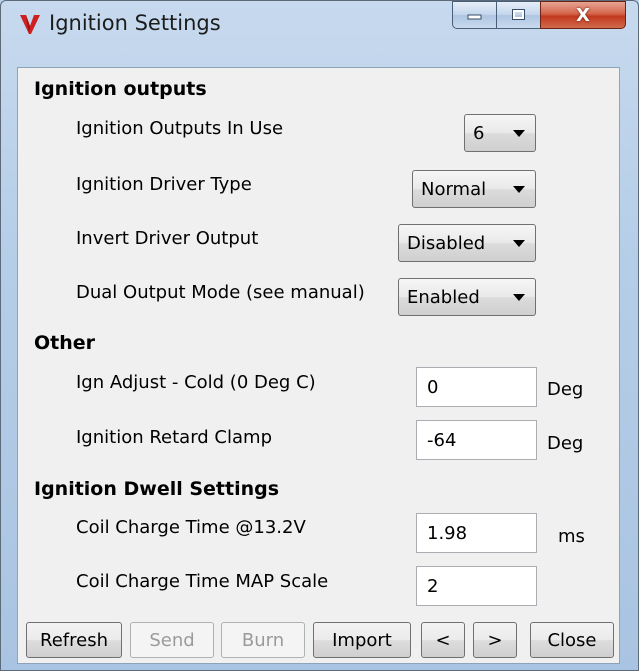  I want to click on invert-driver-output-select: Disabled, so click(467, 243).